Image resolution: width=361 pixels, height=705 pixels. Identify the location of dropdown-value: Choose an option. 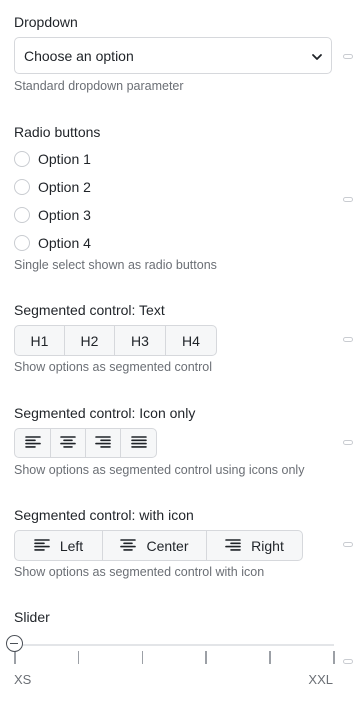
(79, 56).